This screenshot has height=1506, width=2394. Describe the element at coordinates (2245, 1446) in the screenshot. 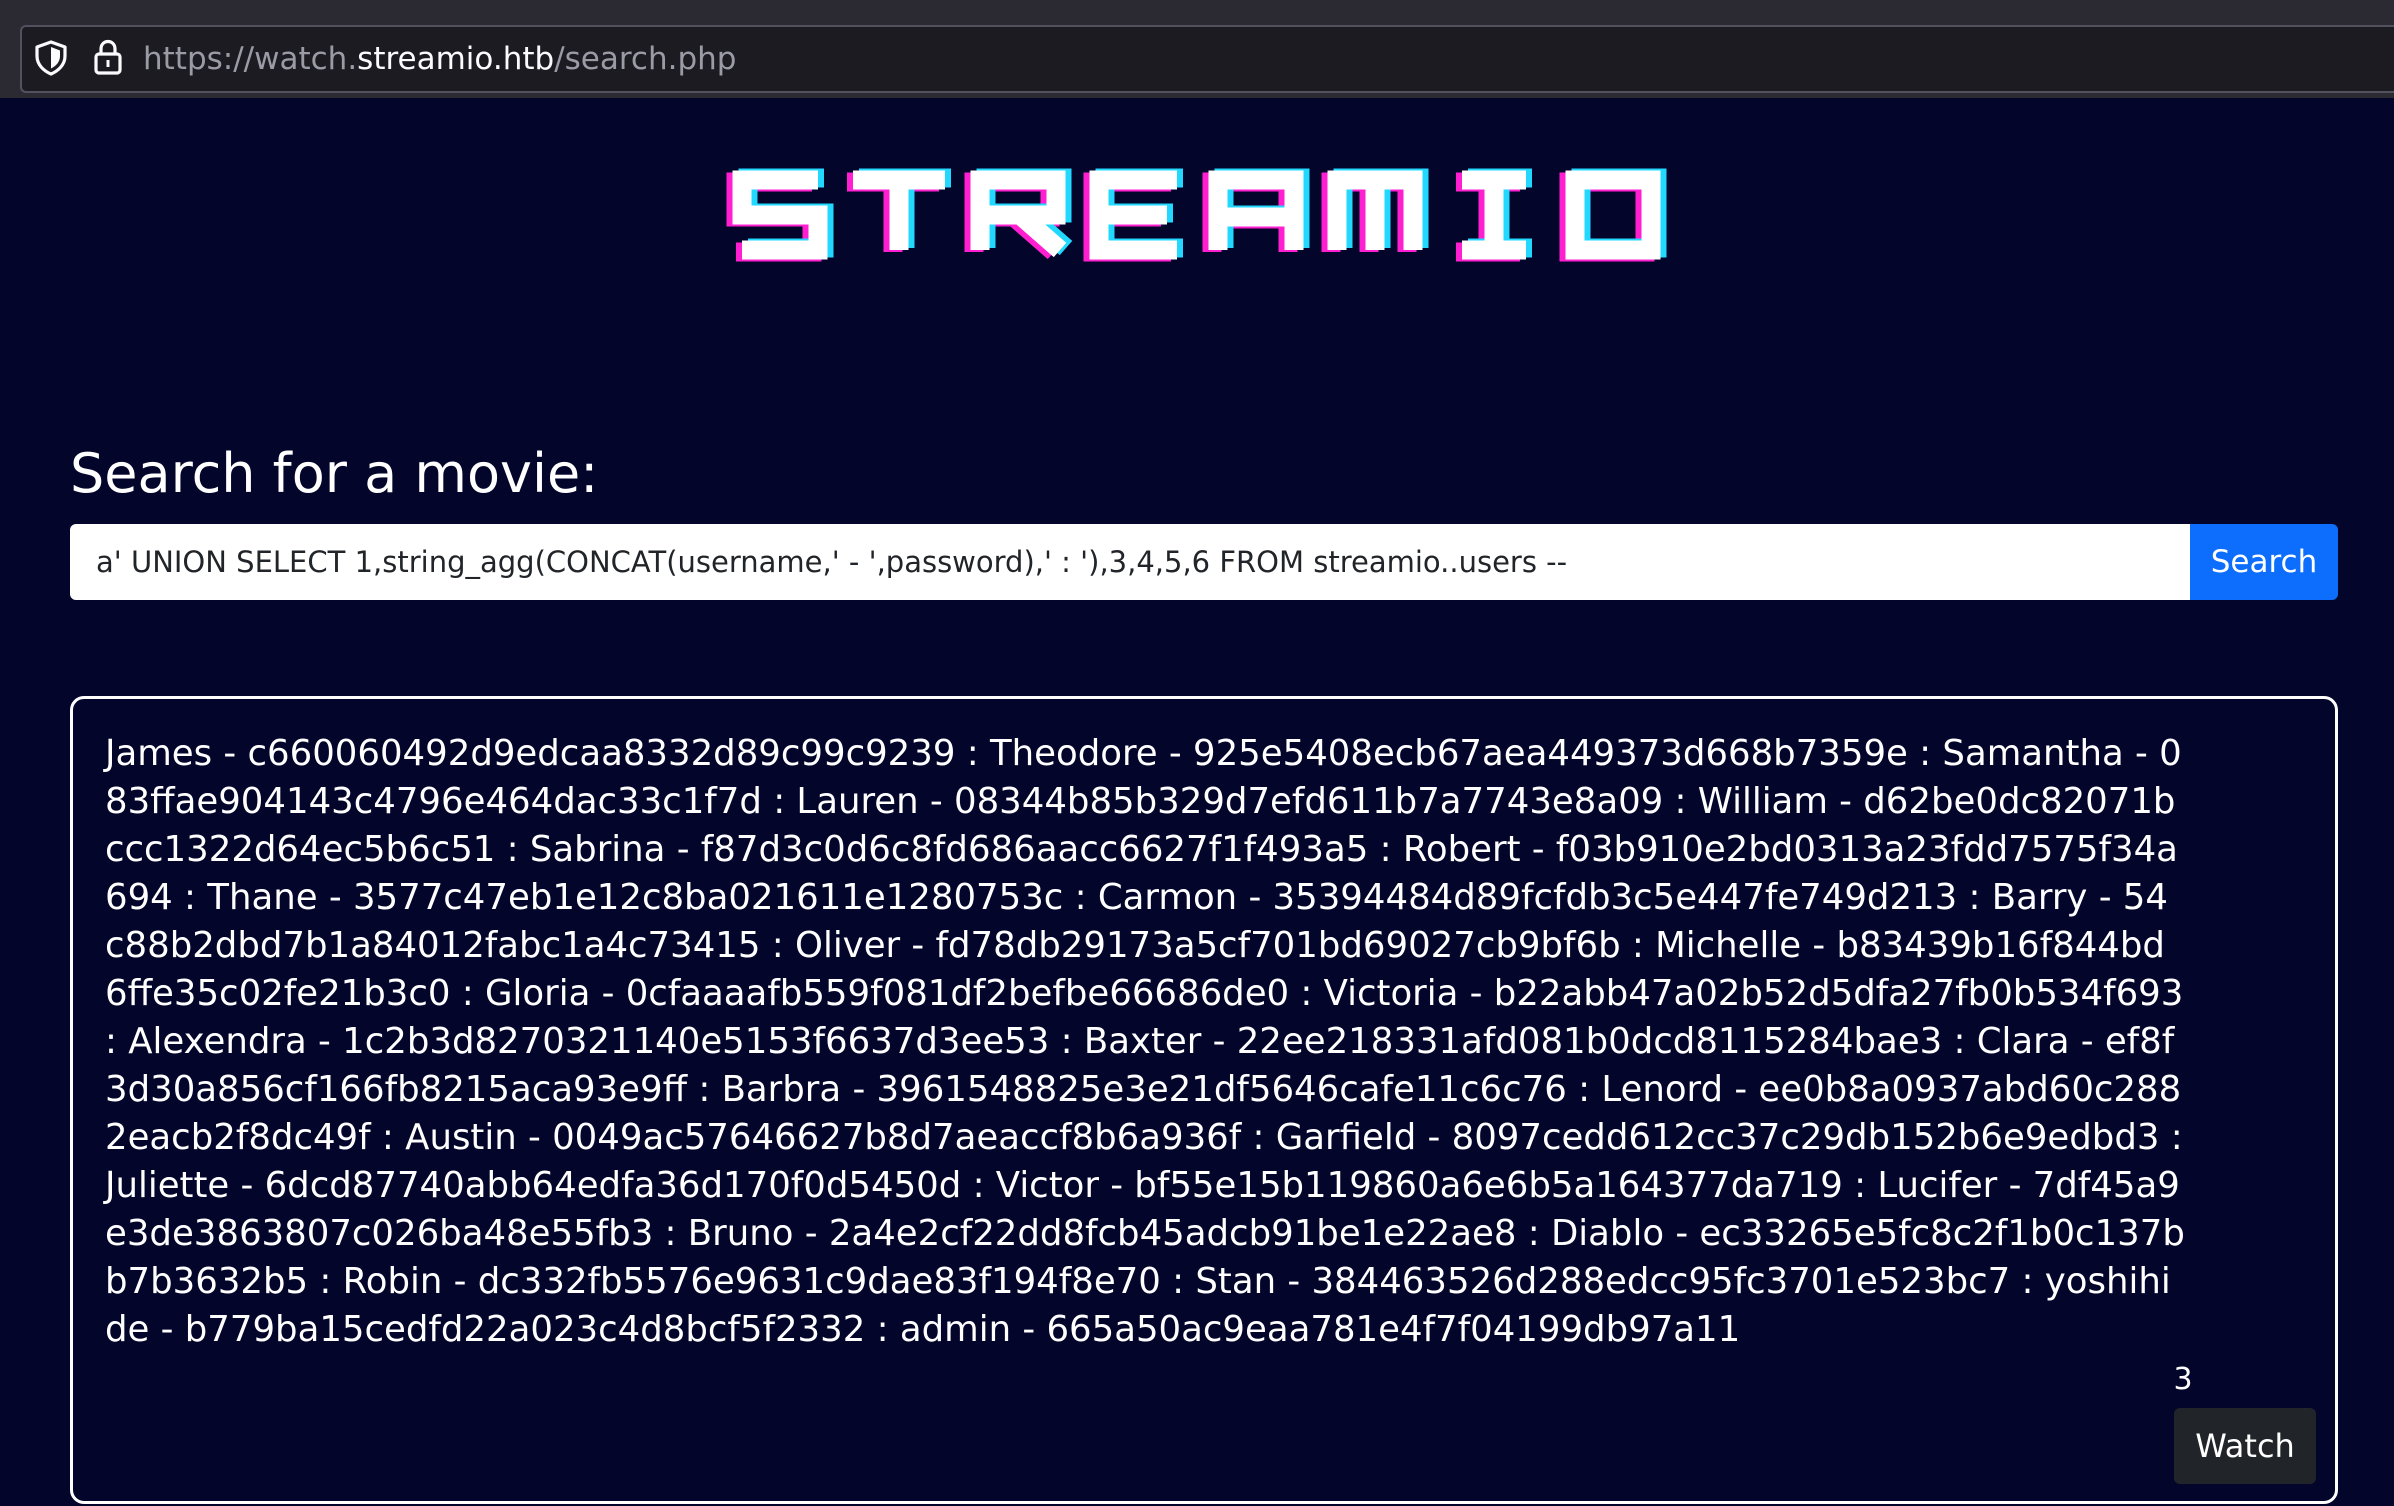

I see `watch-button: Watch` at that location.